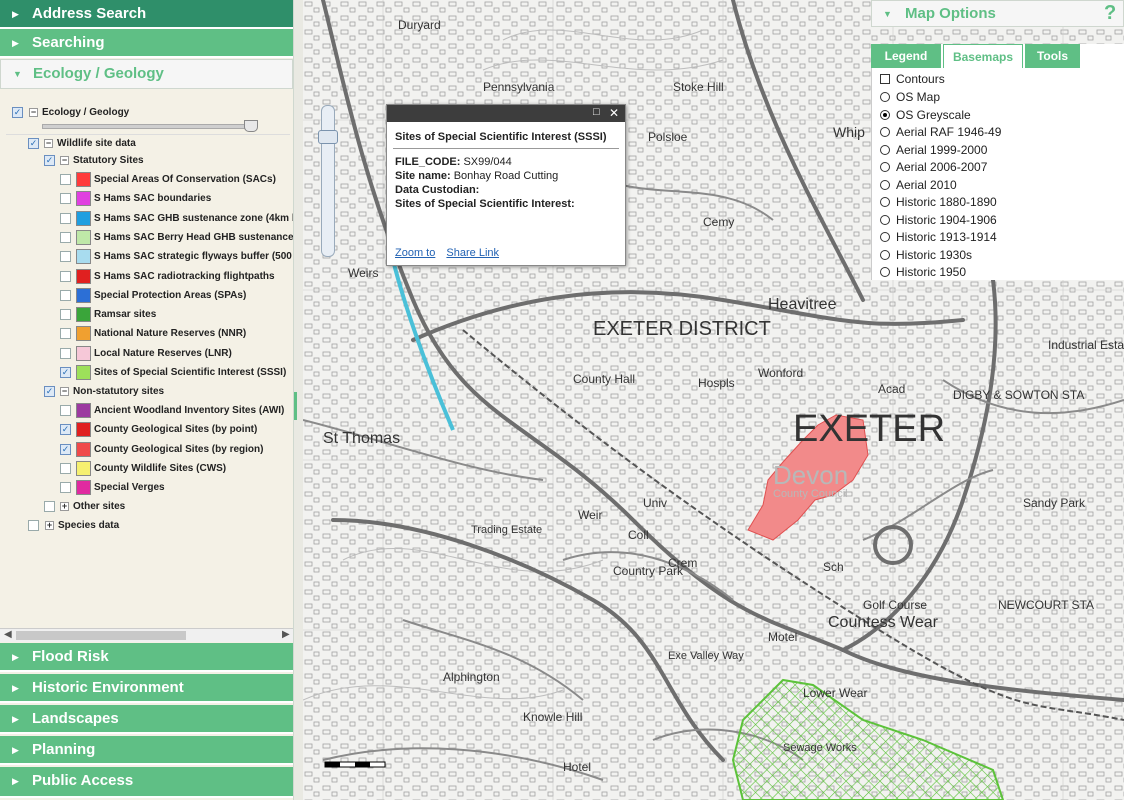  What do you see at coordinates (933, 167) in the screenshot?
I see `basemap-option: Aerial 2006-2007` at bounding box center [933, 167].